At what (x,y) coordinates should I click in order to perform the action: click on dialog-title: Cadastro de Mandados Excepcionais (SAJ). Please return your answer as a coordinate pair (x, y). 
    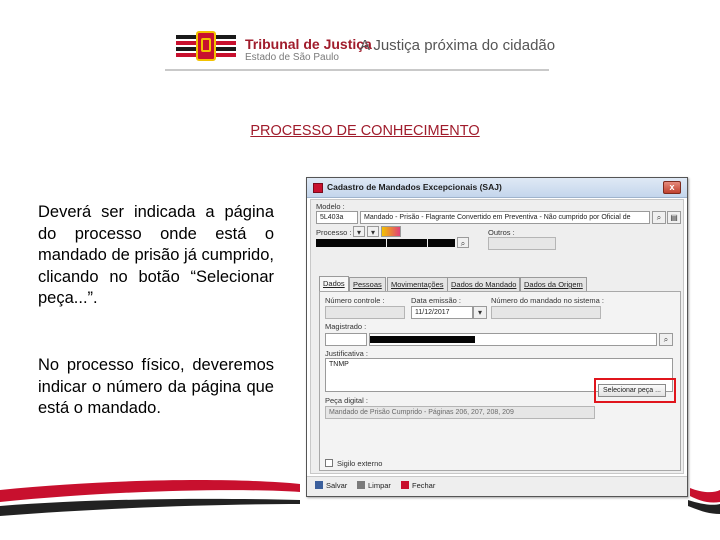
    Looking at the image, I should click on (414, 187).